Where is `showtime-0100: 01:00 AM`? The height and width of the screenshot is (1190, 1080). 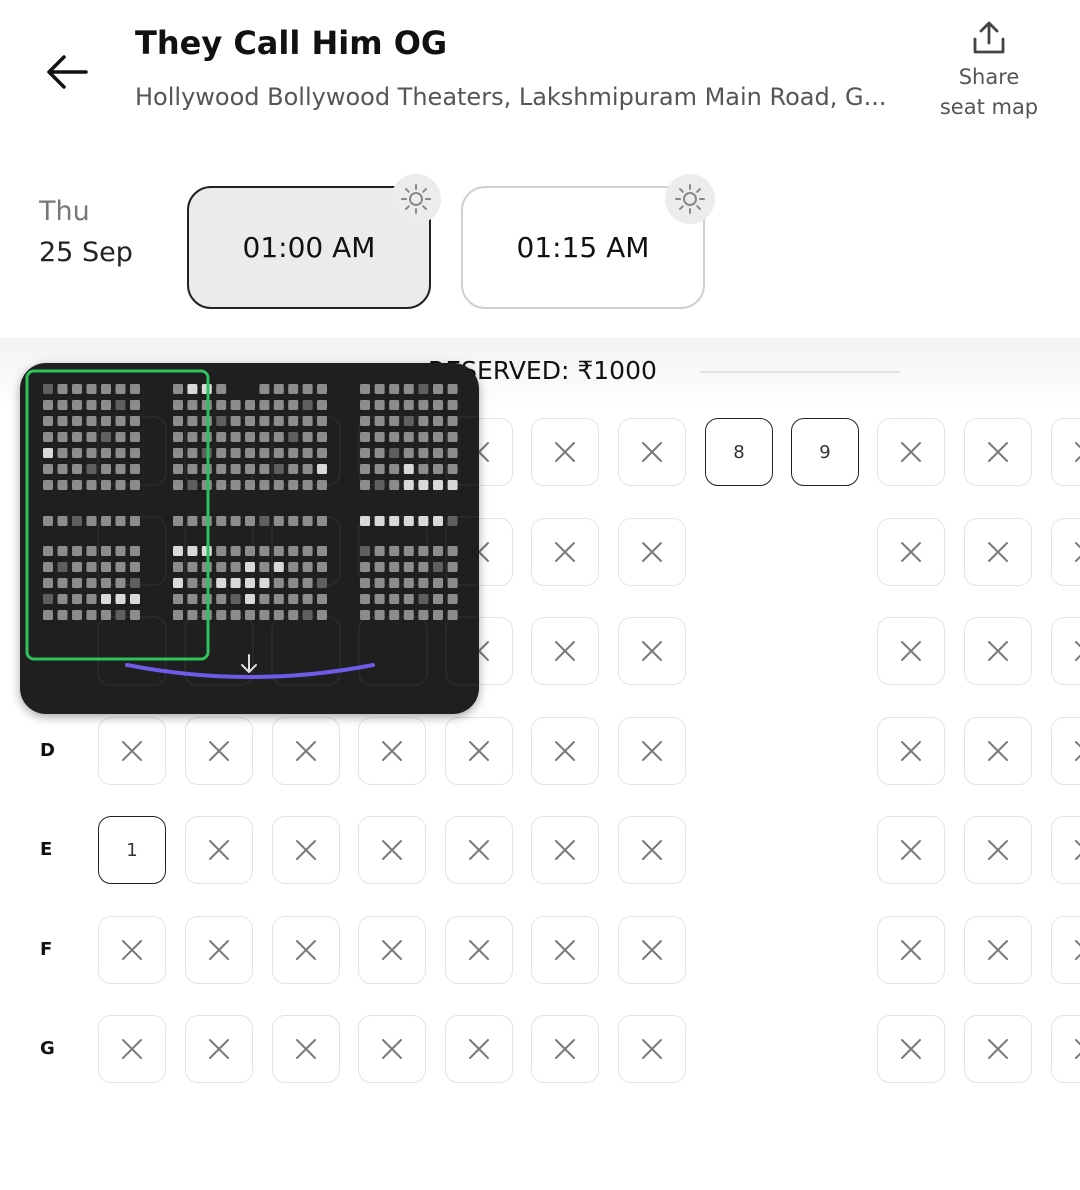
showtime-0100: 01:00 AM is located at coordinates (314, 241).